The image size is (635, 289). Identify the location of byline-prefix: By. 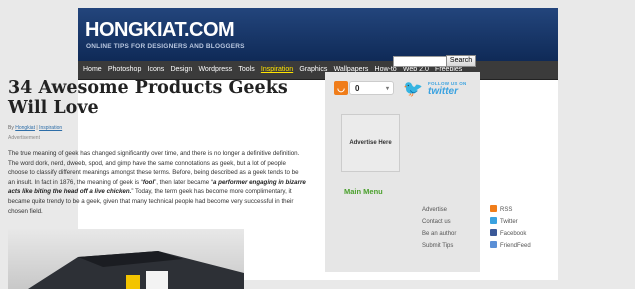
(11, 128).